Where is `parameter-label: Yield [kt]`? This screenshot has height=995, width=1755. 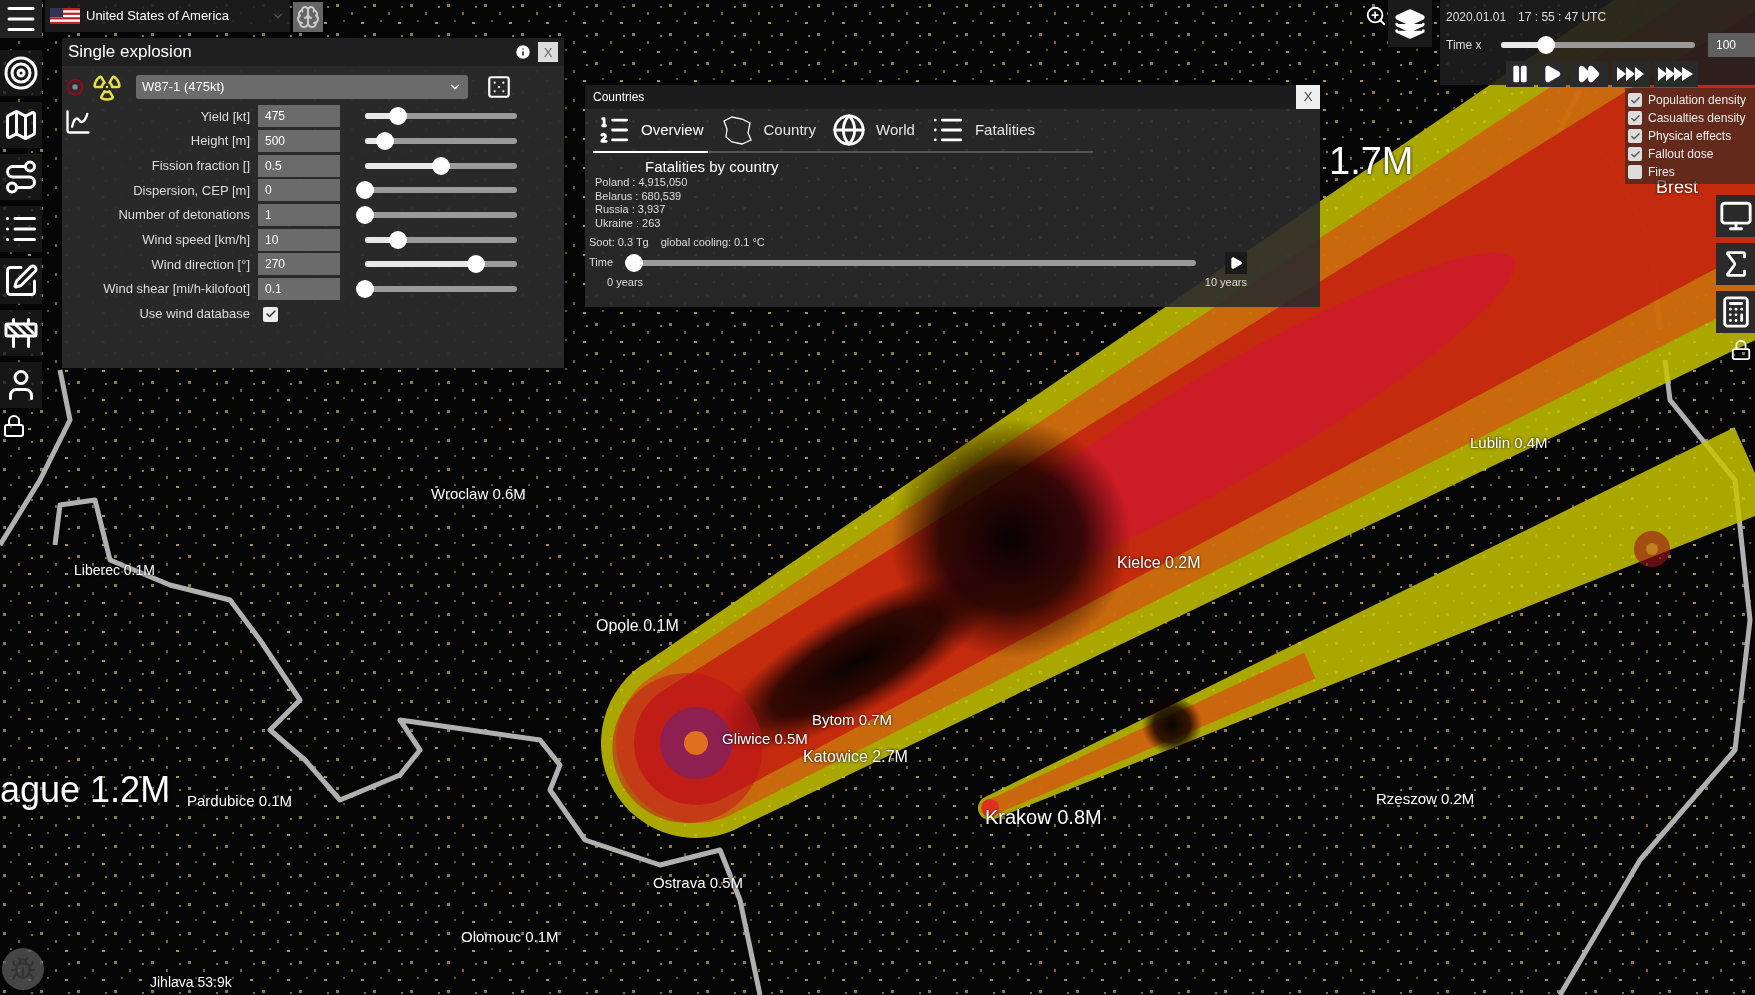
parameter-label: Yield [kt] is located at coordinates (224, 116).